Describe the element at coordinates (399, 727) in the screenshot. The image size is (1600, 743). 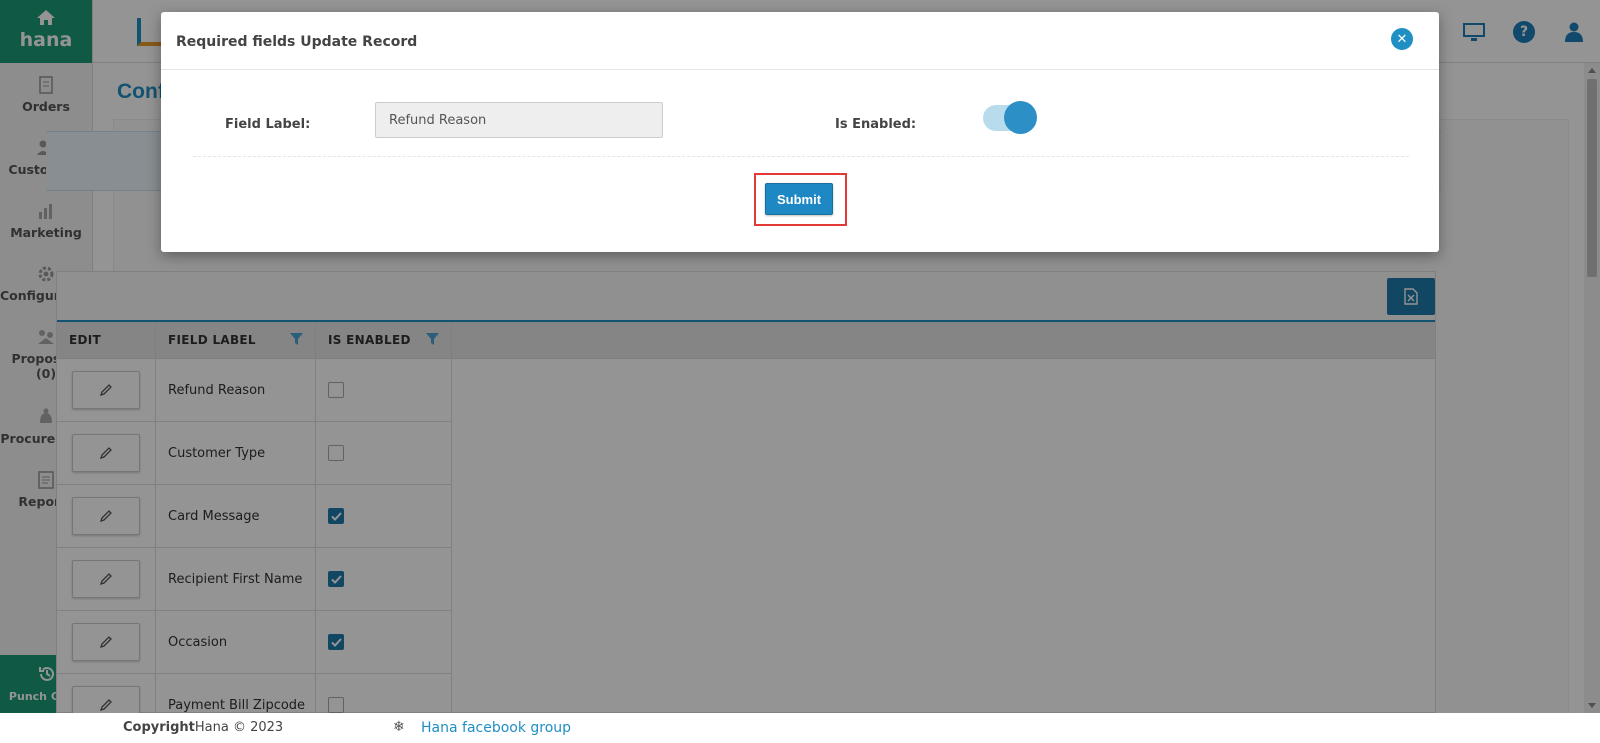
I see `snowflake-icon: ❄` at that location.